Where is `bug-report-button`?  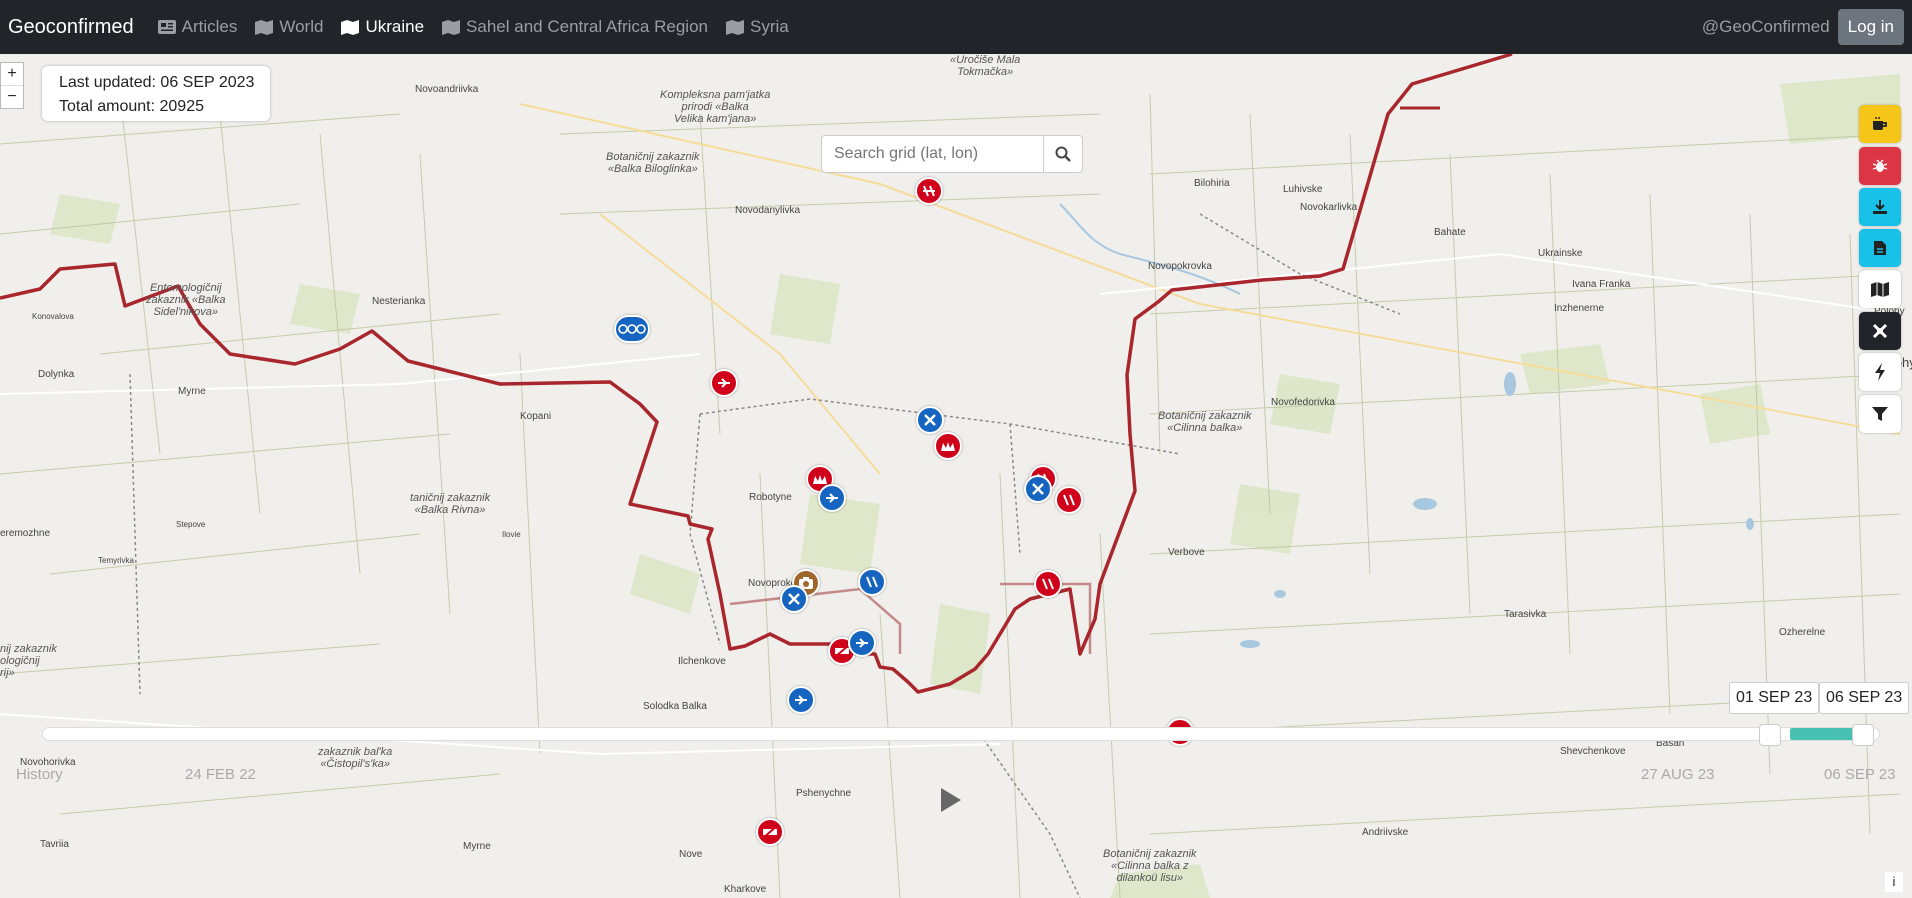
bug-report-button is located at coordinates (1880, 166).